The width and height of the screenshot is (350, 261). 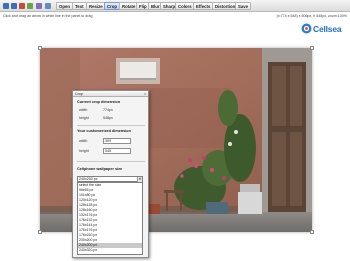 What do you see at coordinates (83, 141) in the screenshot?
I see `custom-width-label: width` at bounding box center [83, 141].